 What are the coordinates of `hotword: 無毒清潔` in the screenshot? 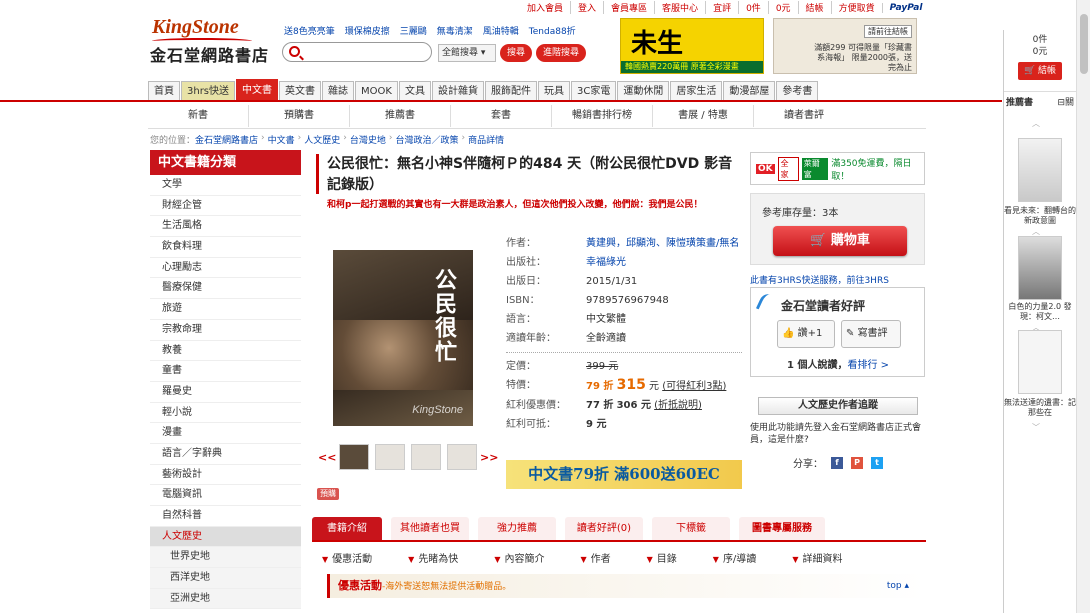 It's located at (455, 30).